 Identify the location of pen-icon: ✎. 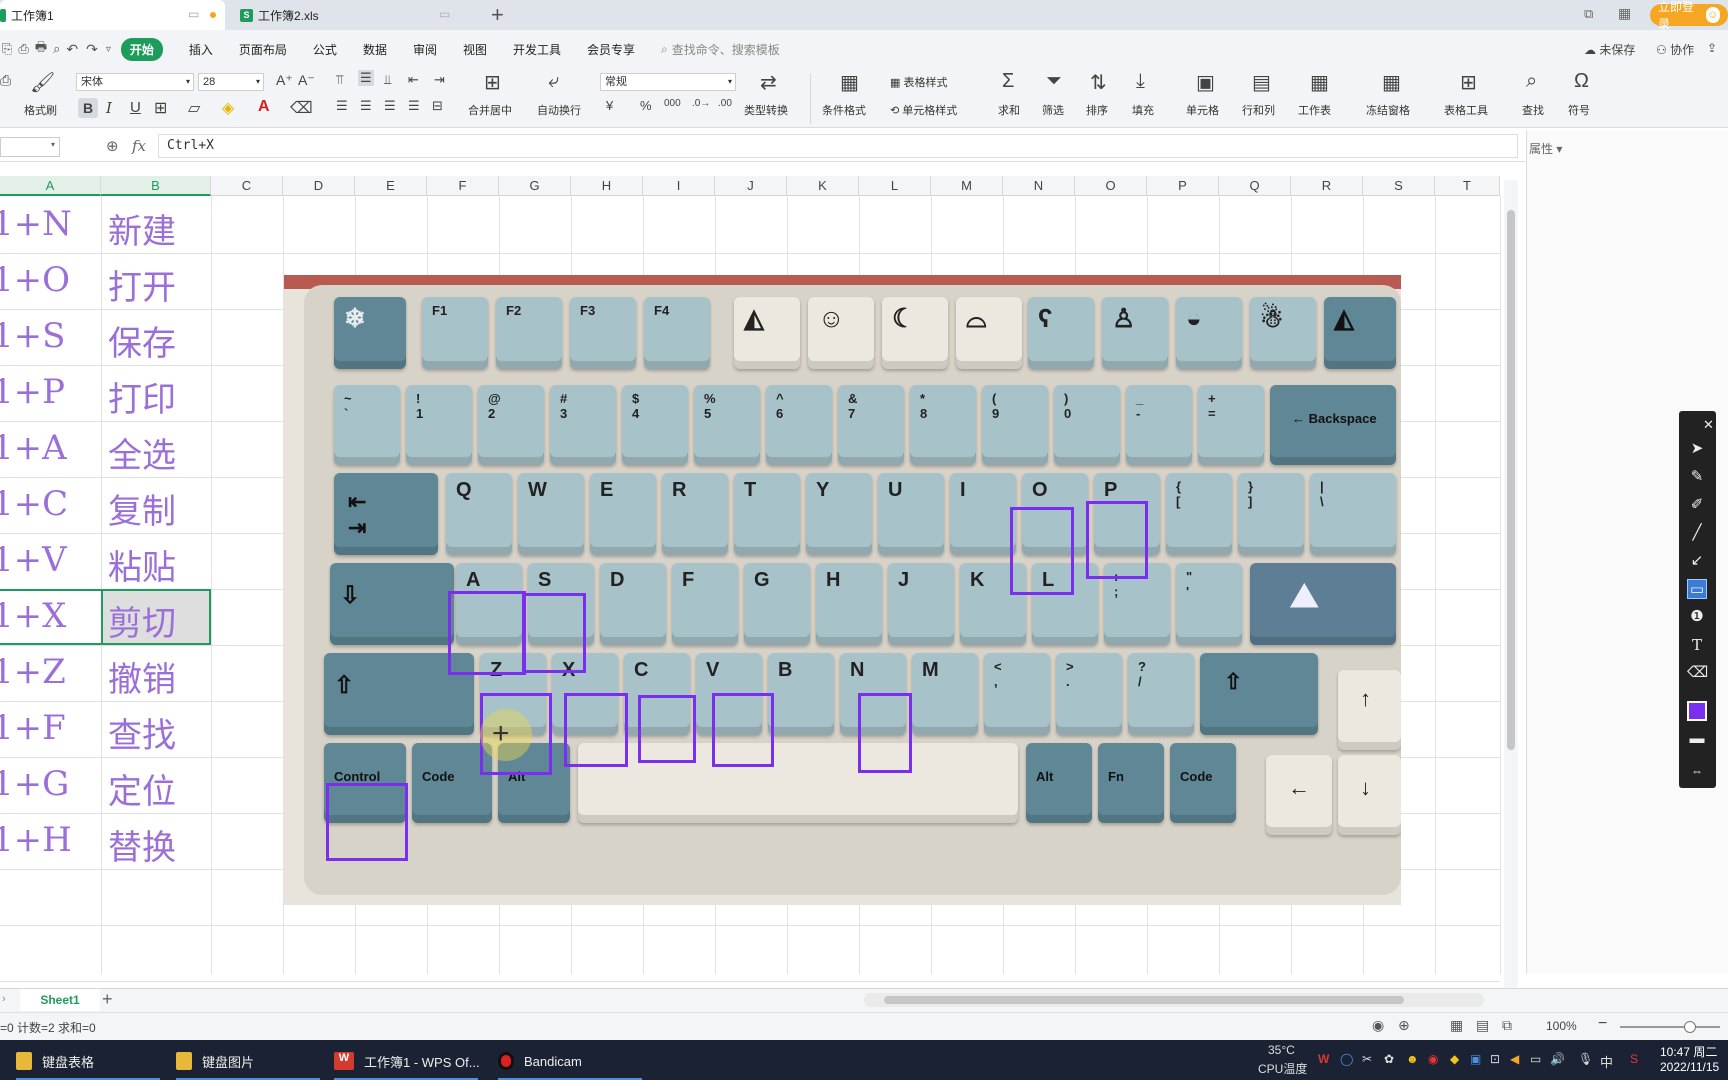
(1697, 477).